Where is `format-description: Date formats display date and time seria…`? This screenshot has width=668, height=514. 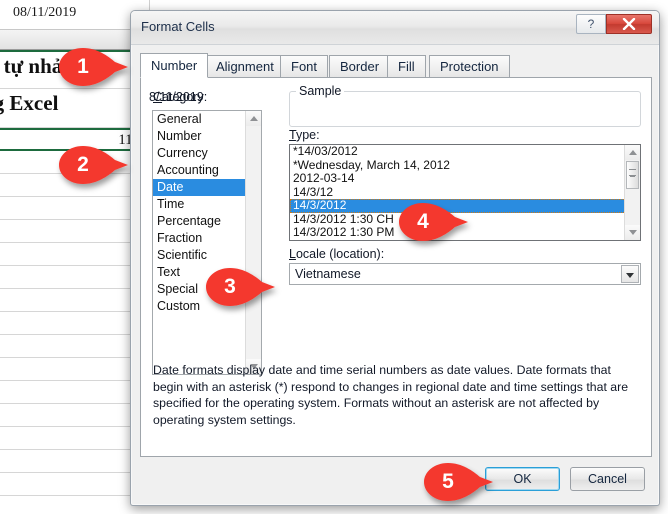
format-description: Date formats display date and time seria… is located at coordinates (391, 395).